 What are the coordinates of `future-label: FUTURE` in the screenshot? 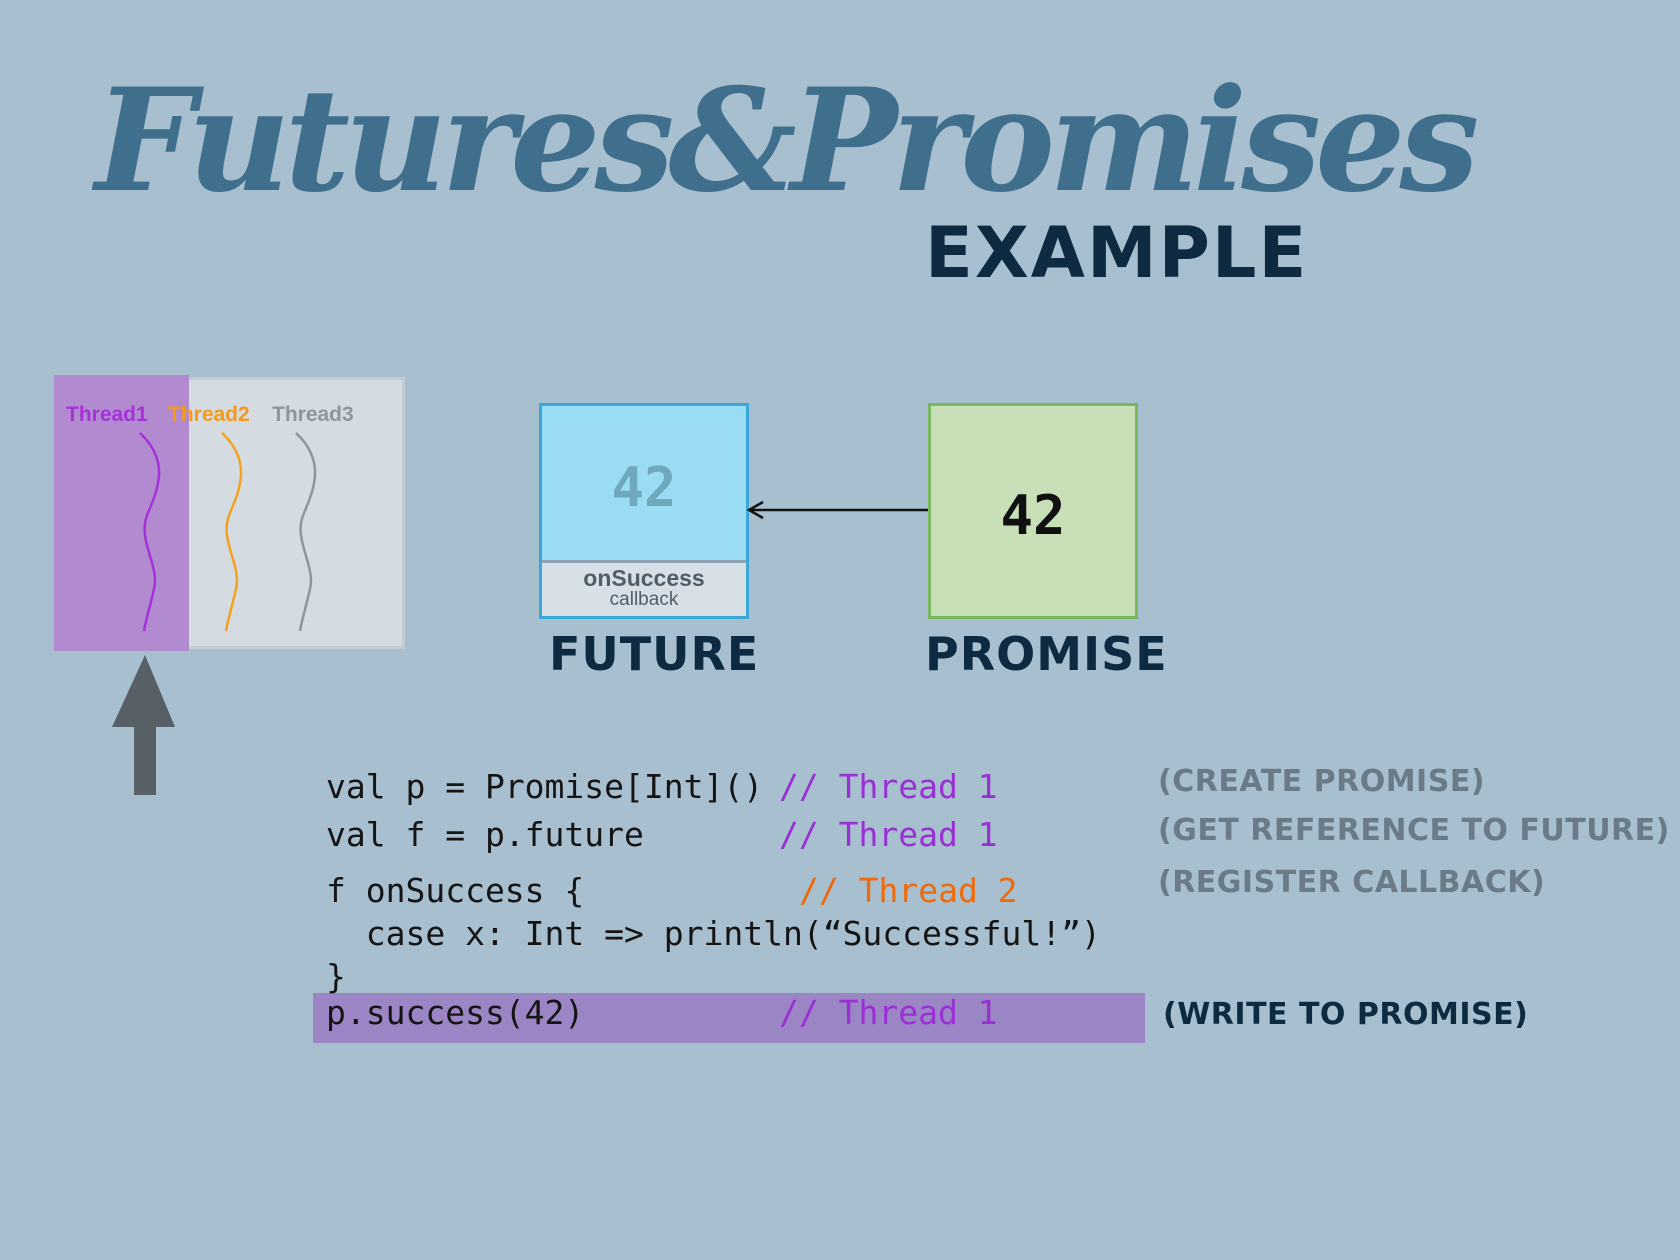 It's located at (654, 654).